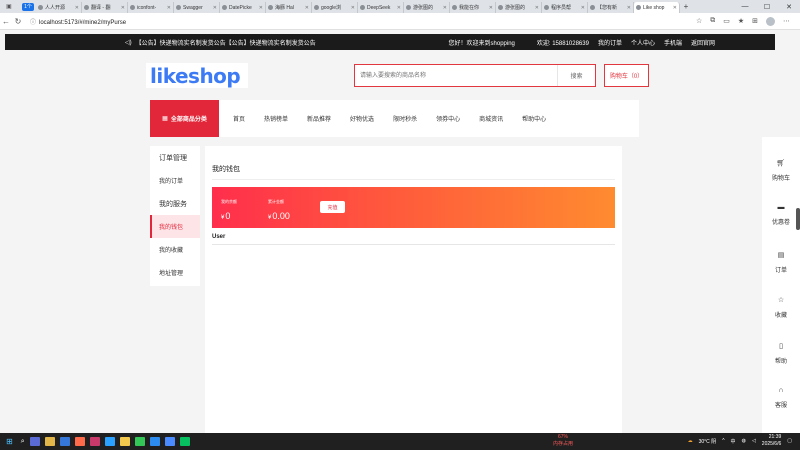  Describe the element at coordinates (276, 118) in the screenshot. I see `nav-item-hot: 热销榜单` at that location.